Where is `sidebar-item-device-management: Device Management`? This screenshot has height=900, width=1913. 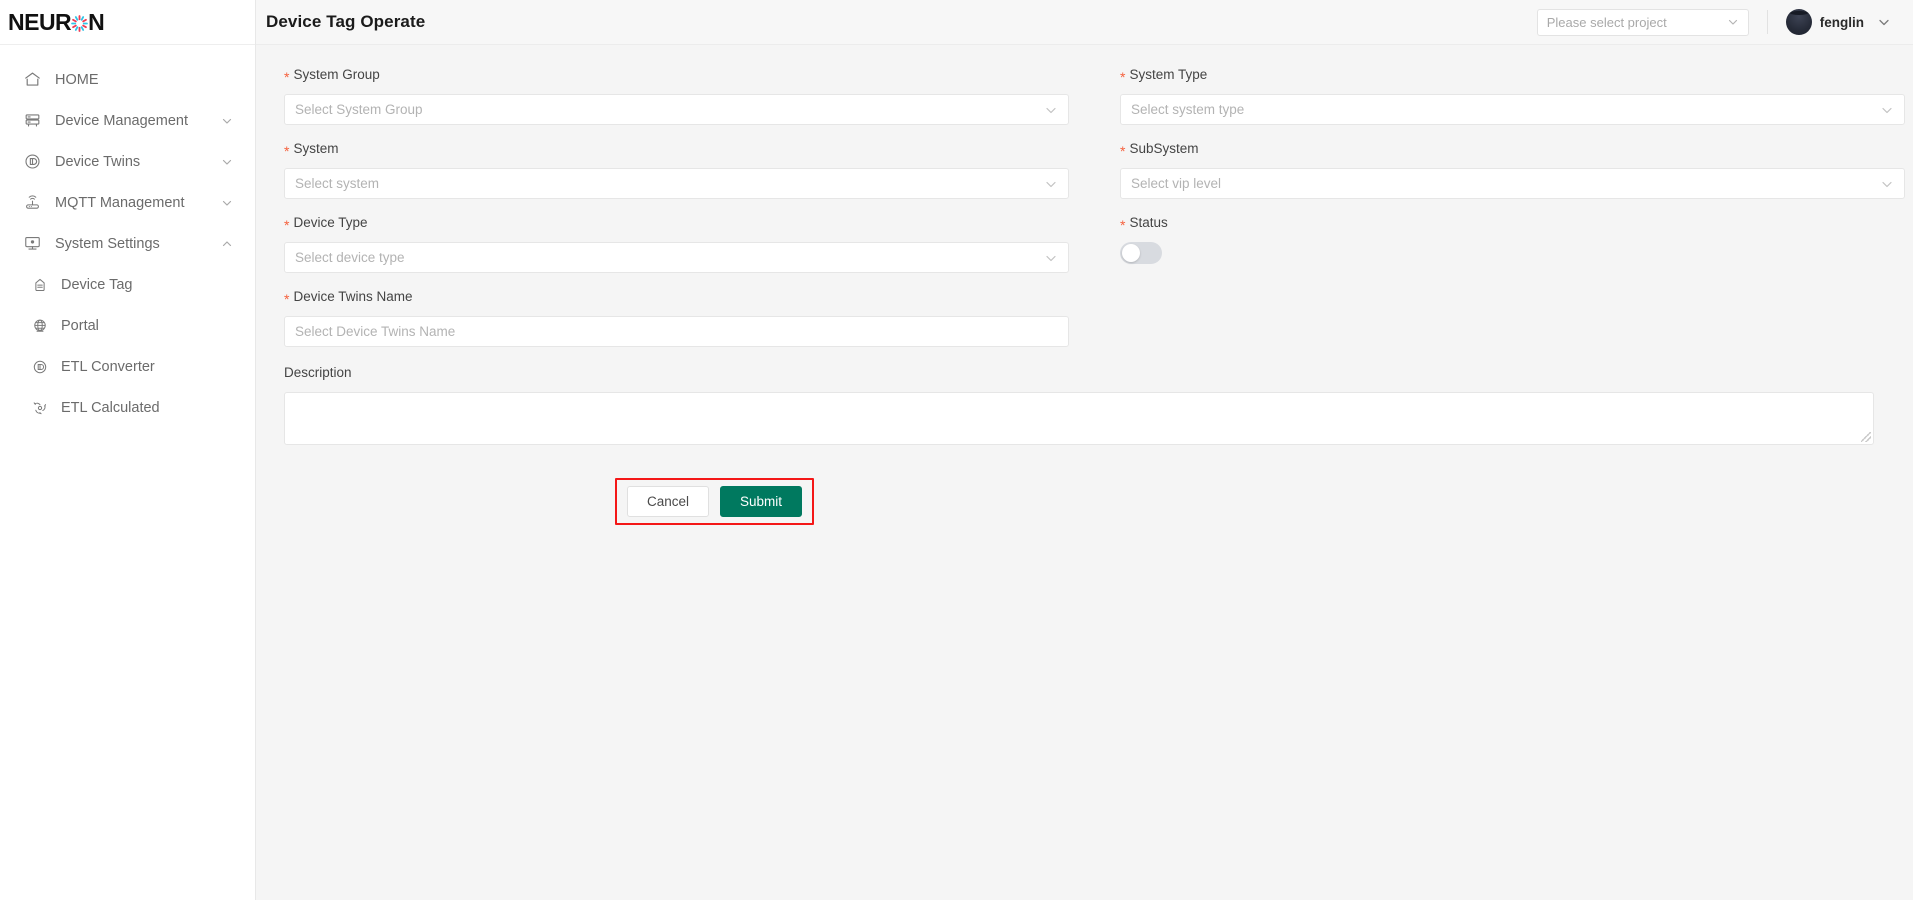 sidebar-item-device-management: Device Management is located at coordinates (127, 120).